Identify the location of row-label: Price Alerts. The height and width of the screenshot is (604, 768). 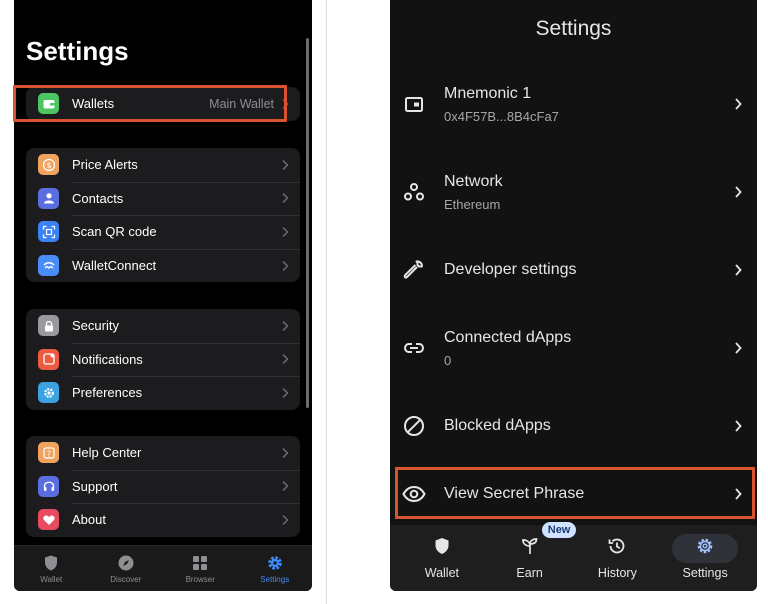
(105, 165).